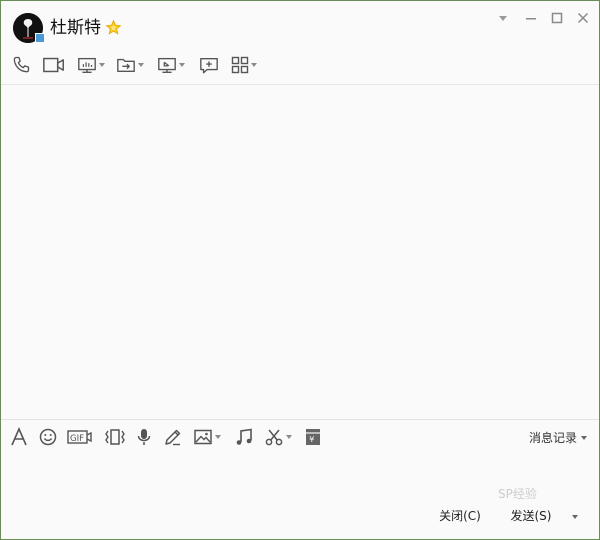  What do you see at coordinates (517, 494) in the screenshot?
I see `watermark: SP经验` at bounding box center [517, 494].